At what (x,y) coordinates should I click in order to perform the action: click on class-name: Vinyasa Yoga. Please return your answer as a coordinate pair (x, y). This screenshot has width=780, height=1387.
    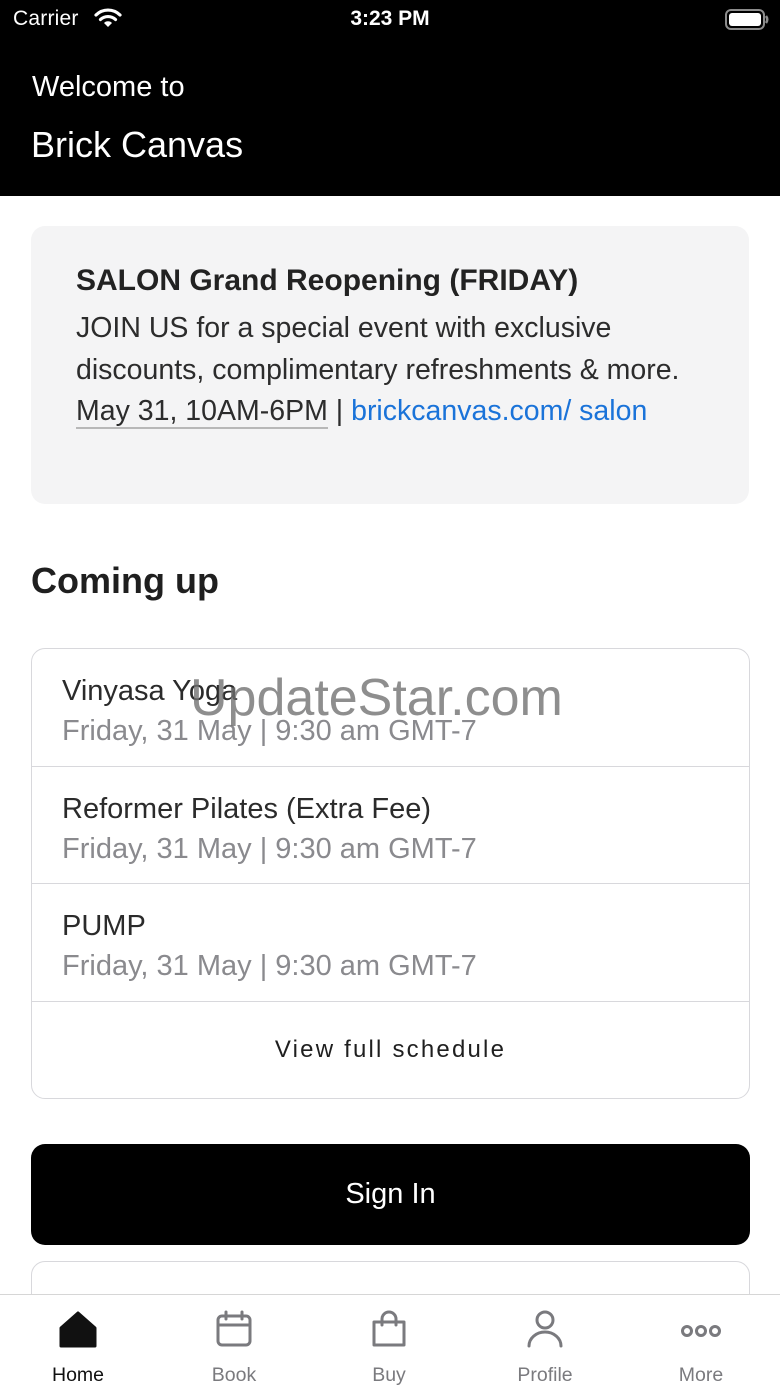
    Looking at the image, I should click on (150, 691).